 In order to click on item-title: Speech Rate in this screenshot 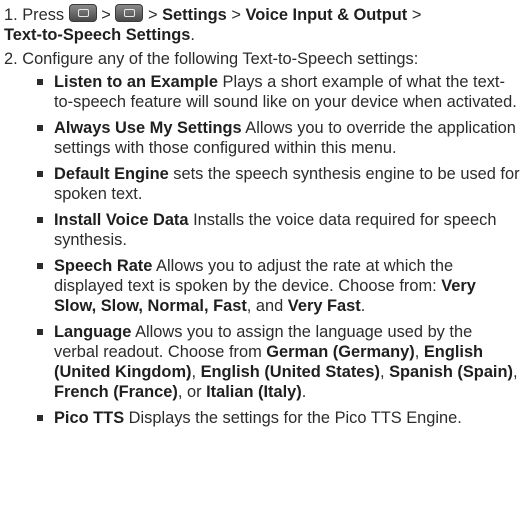, I will do `click(103, 266)`.